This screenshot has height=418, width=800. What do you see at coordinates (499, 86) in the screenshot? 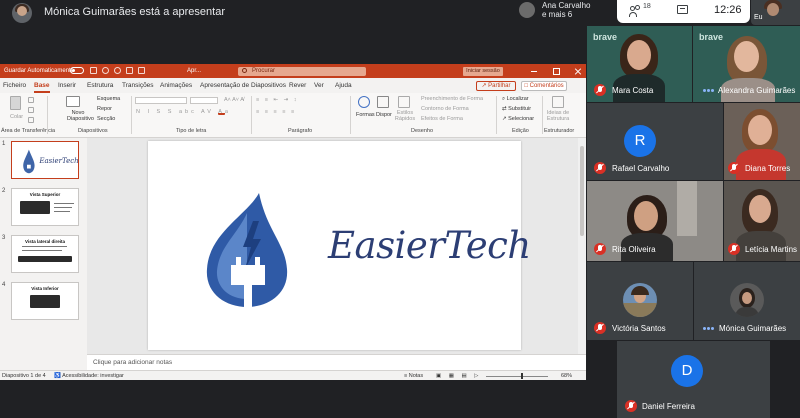
I see `share-label: Partilhar` at bounding box center [499, 86].